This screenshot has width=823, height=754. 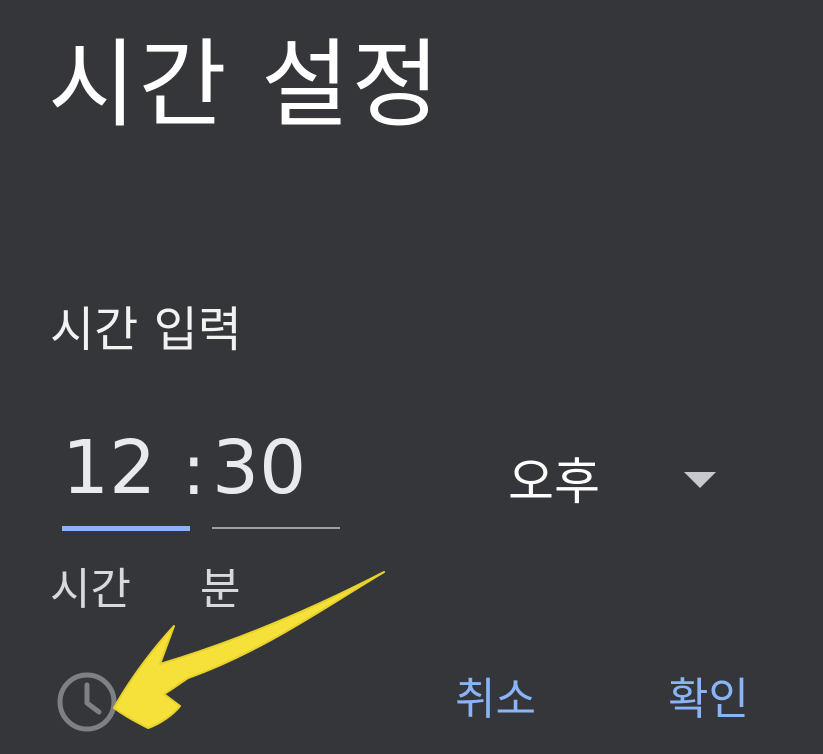 What do you see at coordinates (276, 468) in the screenshot?
I see `minute-input` at bounding box center [276, 468].